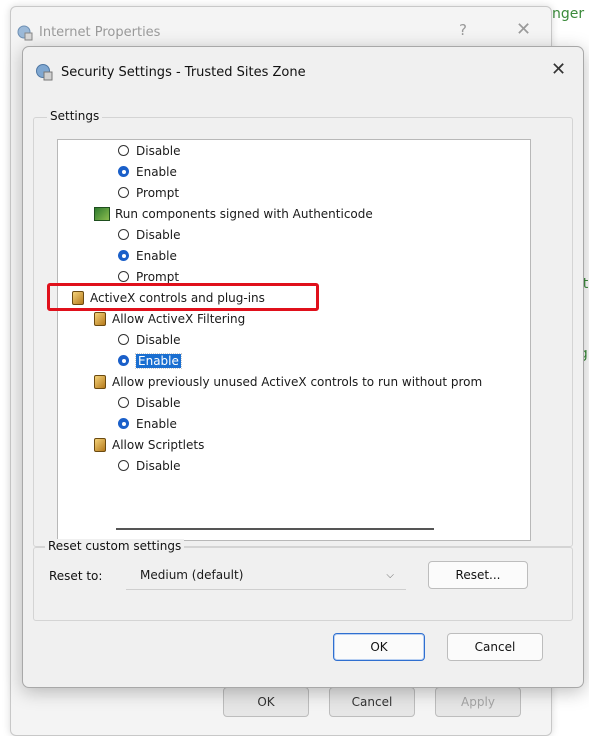  I want to click on option-label-selected: Enable, so click(158, 360).